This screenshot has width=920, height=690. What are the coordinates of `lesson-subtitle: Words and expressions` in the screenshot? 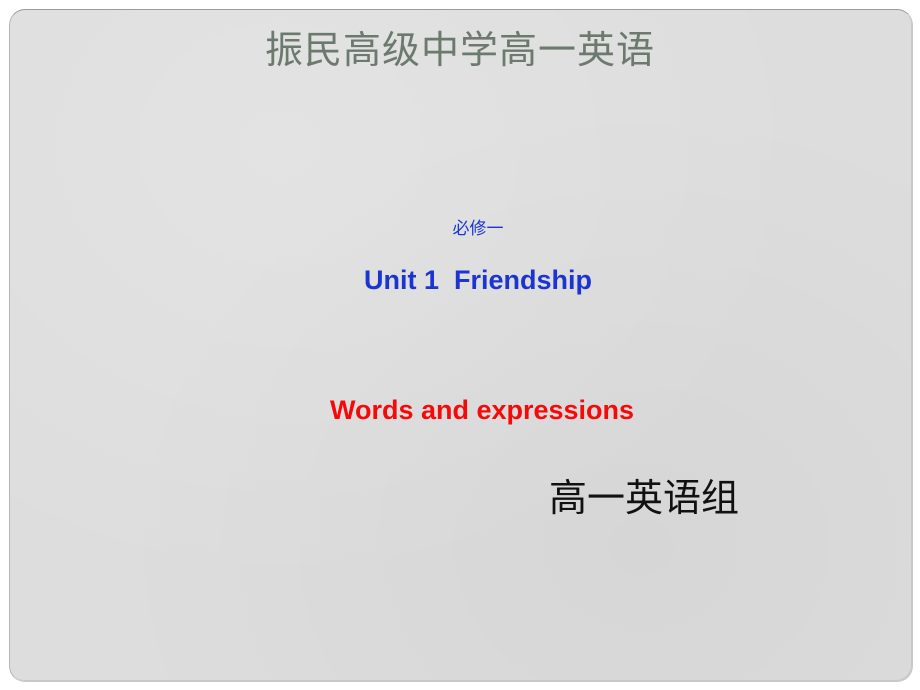 It's located at (482, 410).